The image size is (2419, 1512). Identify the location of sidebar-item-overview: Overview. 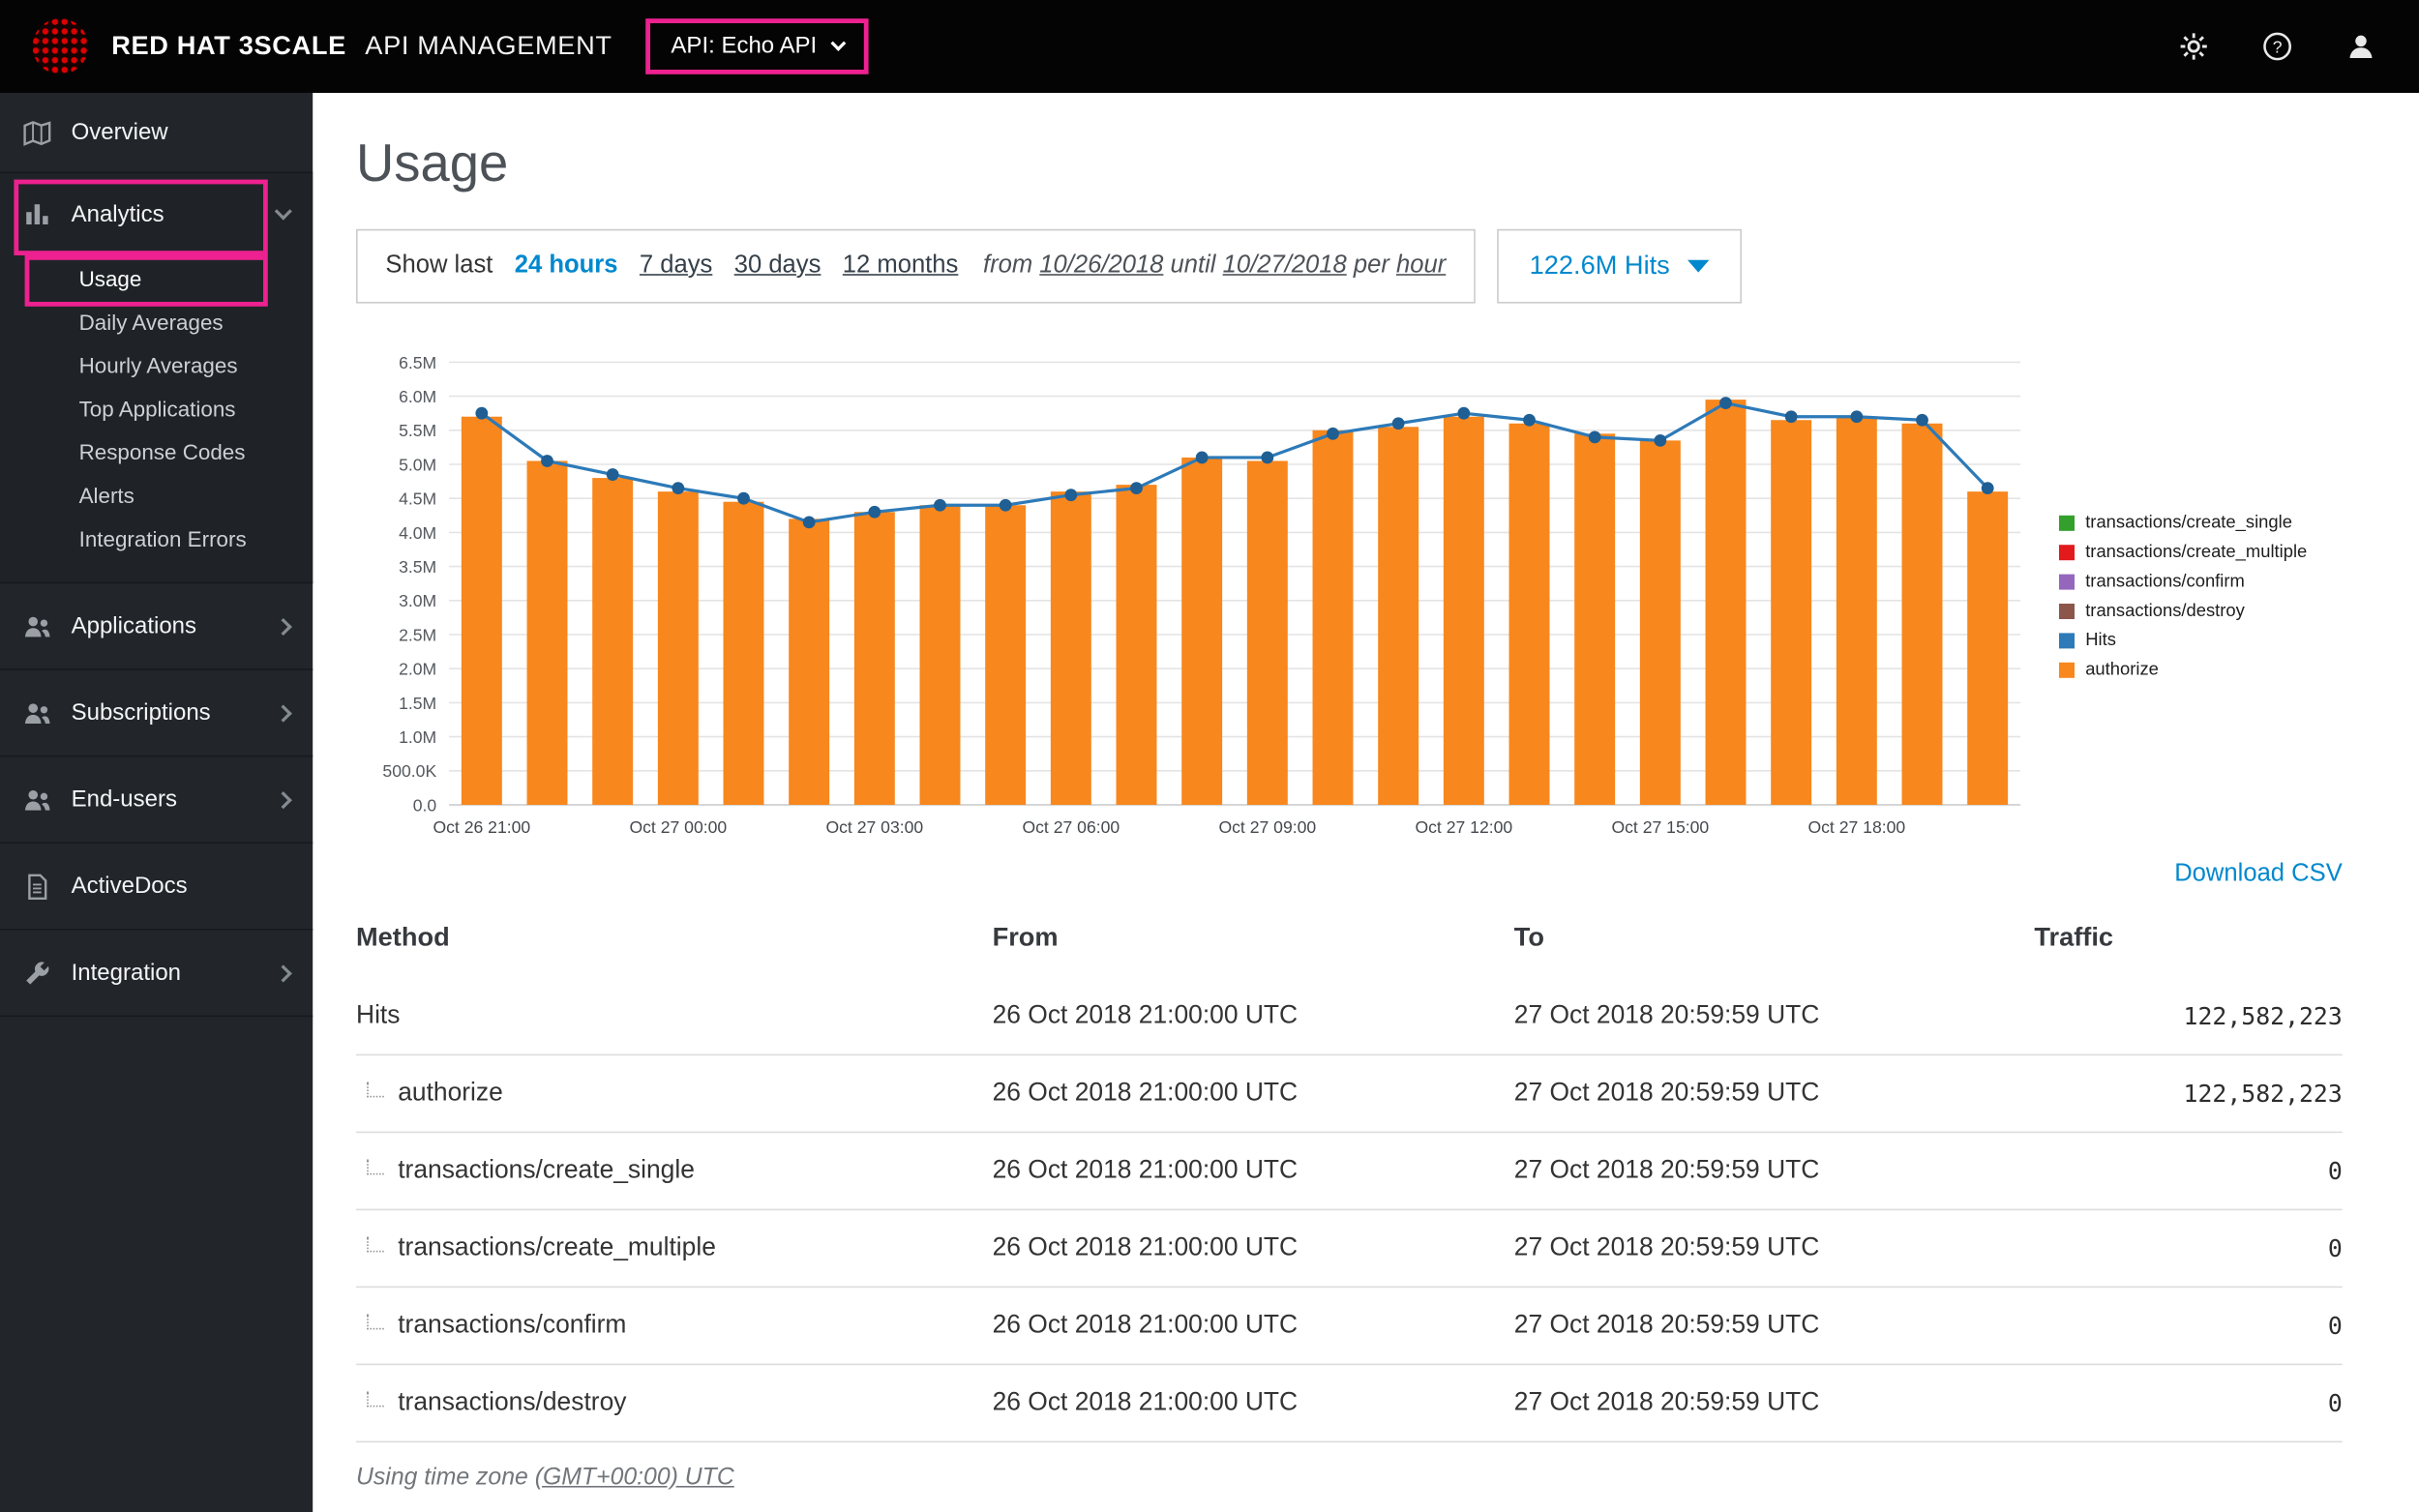
(157, 133).